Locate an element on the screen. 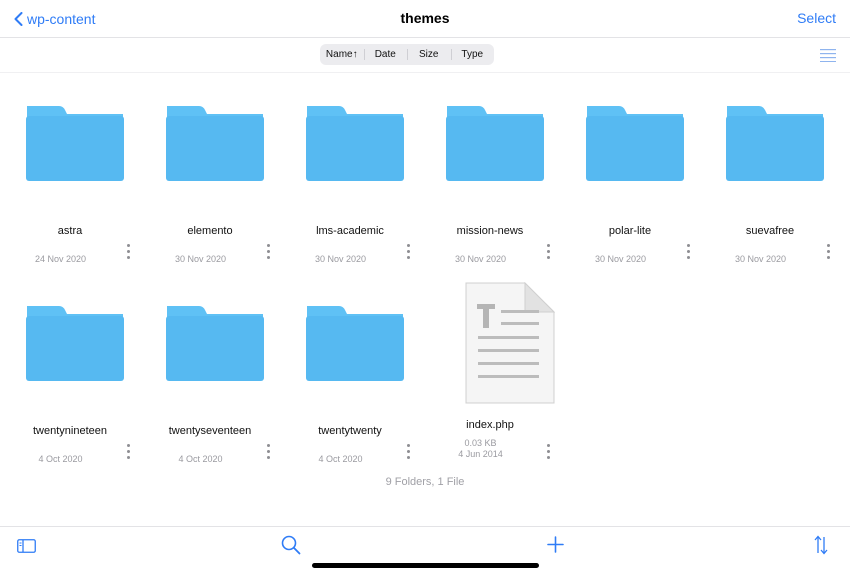 This screenshot has width=850, height=575. item-name: polar-lite is located at coordinates (630, 231).